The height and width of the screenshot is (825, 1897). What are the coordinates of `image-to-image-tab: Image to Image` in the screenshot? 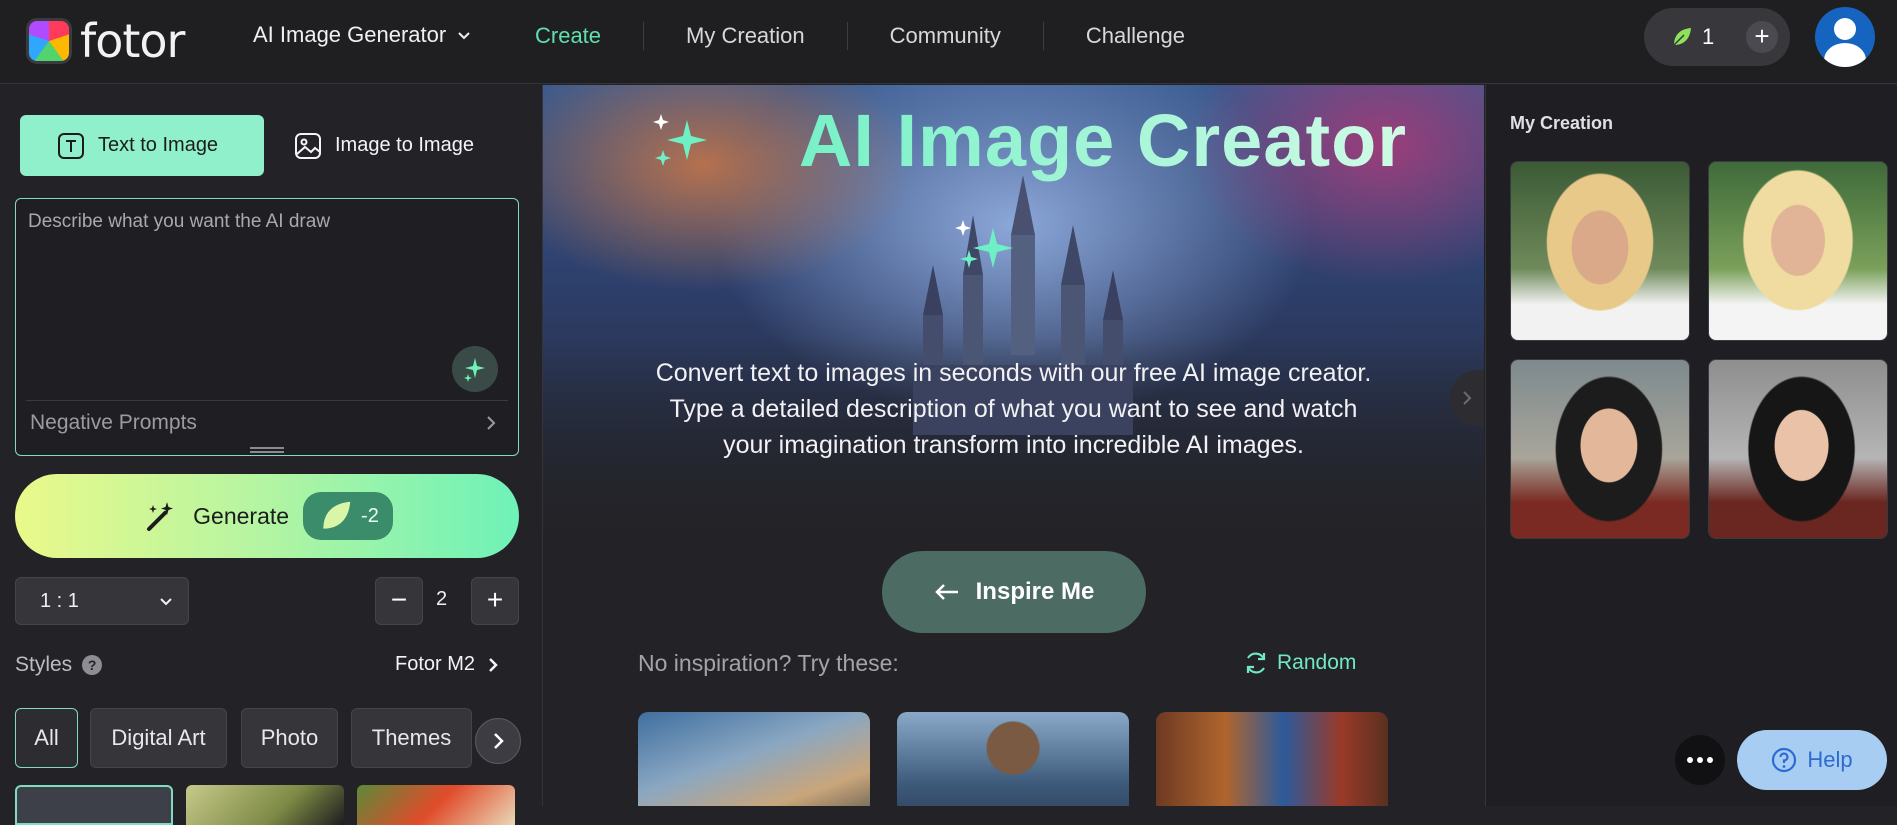 It's located at (396, 145).